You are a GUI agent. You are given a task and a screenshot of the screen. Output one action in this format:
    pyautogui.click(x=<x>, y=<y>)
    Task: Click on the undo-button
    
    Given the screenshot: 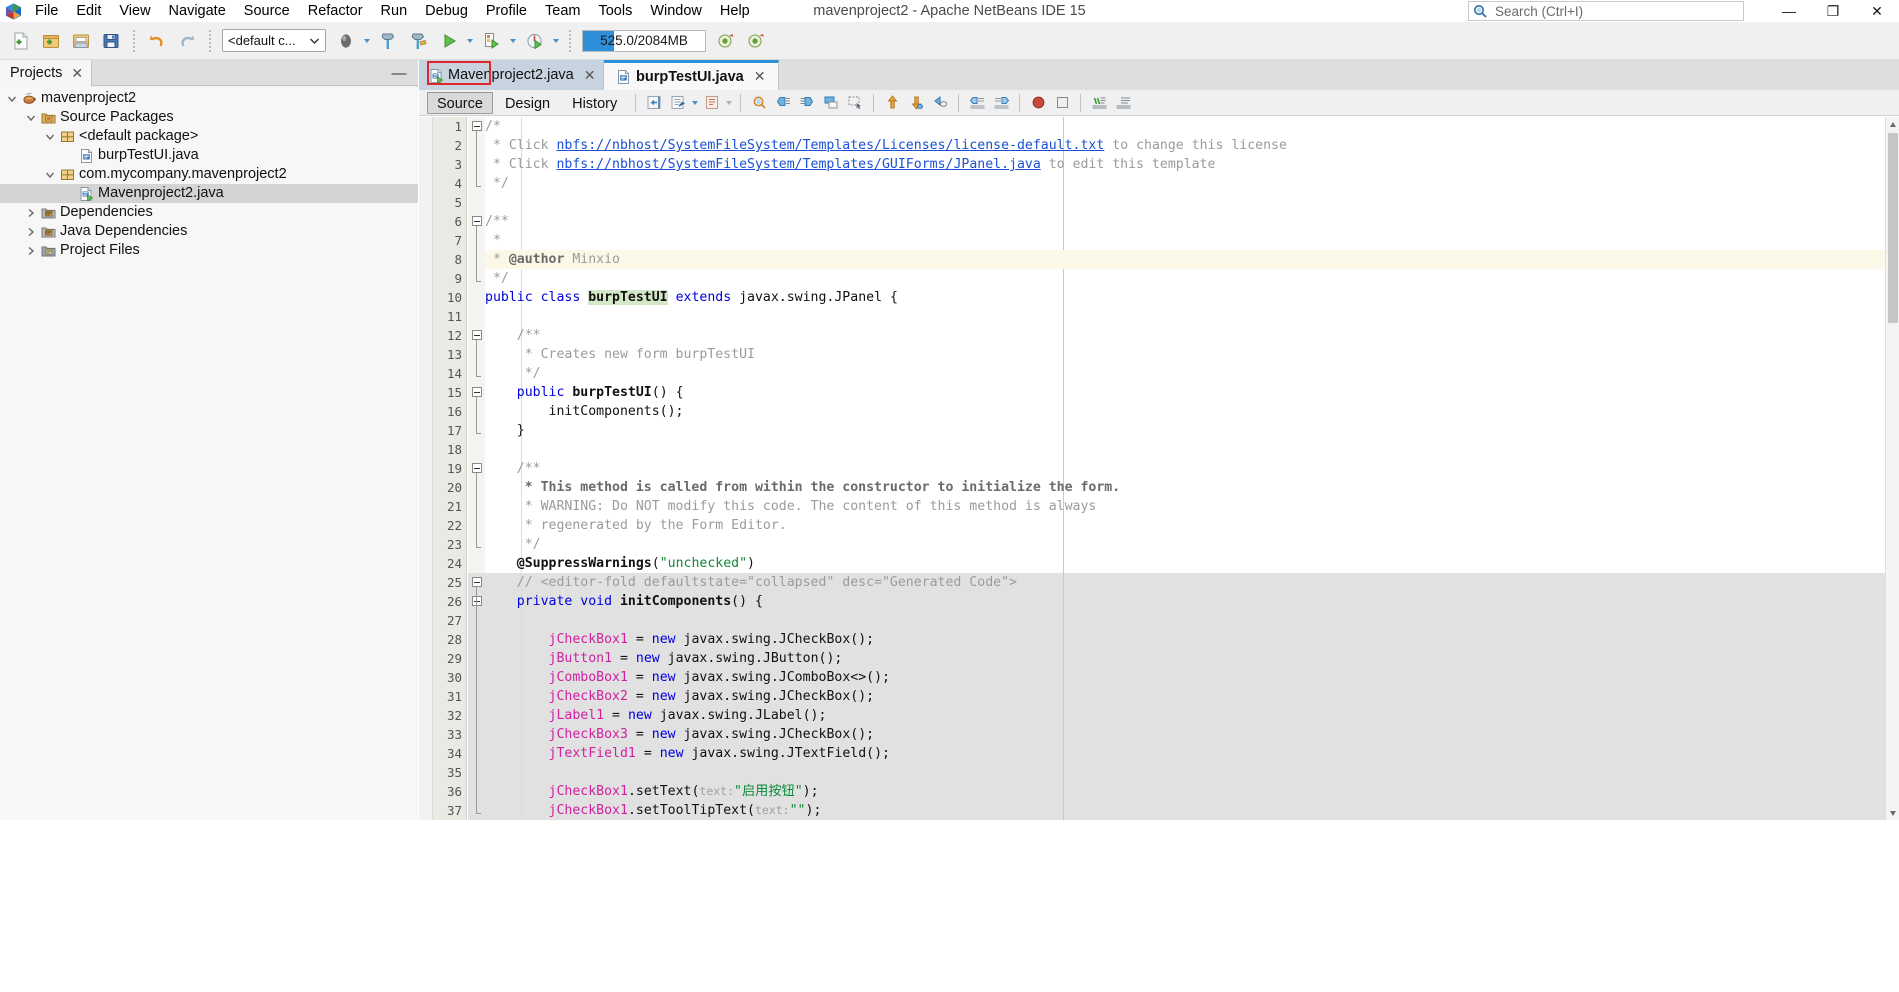 What is the action you would take?
    pyautogui.click(x=157, y=41)
    